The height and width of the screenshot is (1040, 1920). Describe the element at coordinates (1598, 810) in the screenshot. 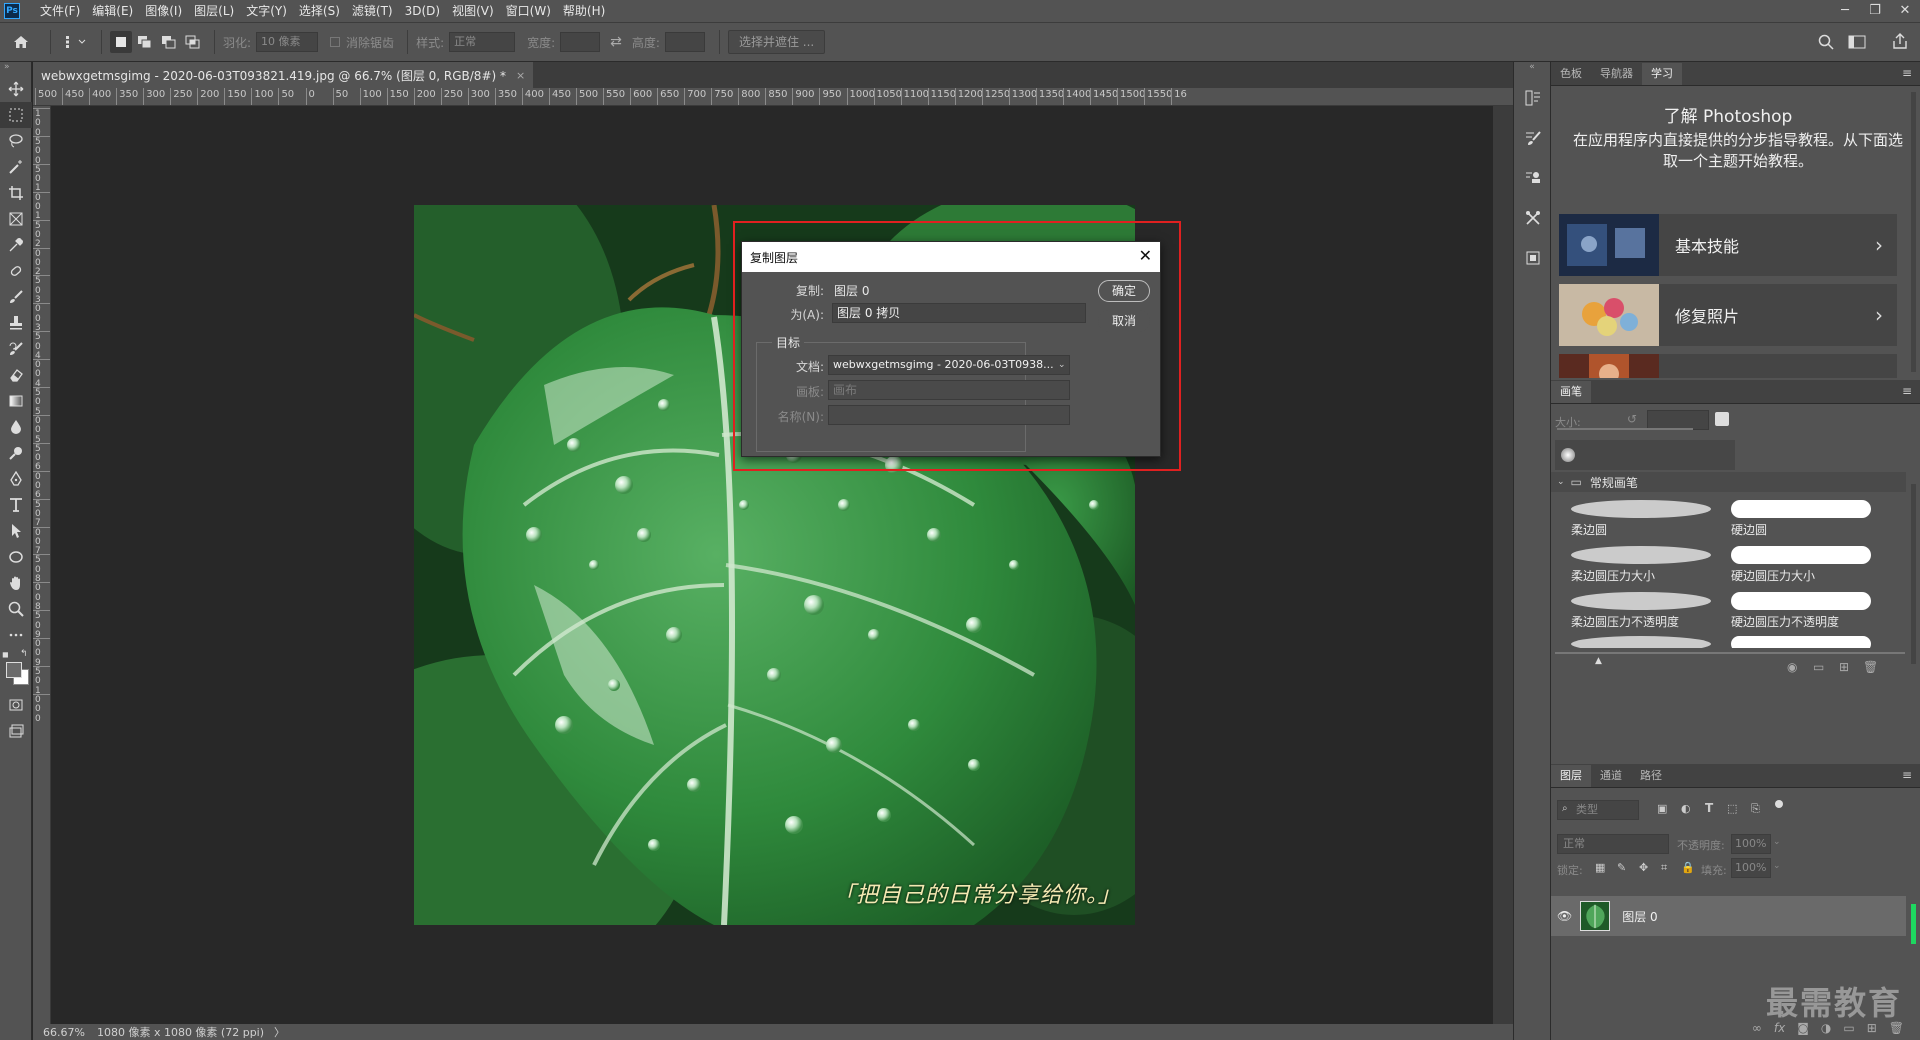

I see `layer-filter-select: 类型` at that location.